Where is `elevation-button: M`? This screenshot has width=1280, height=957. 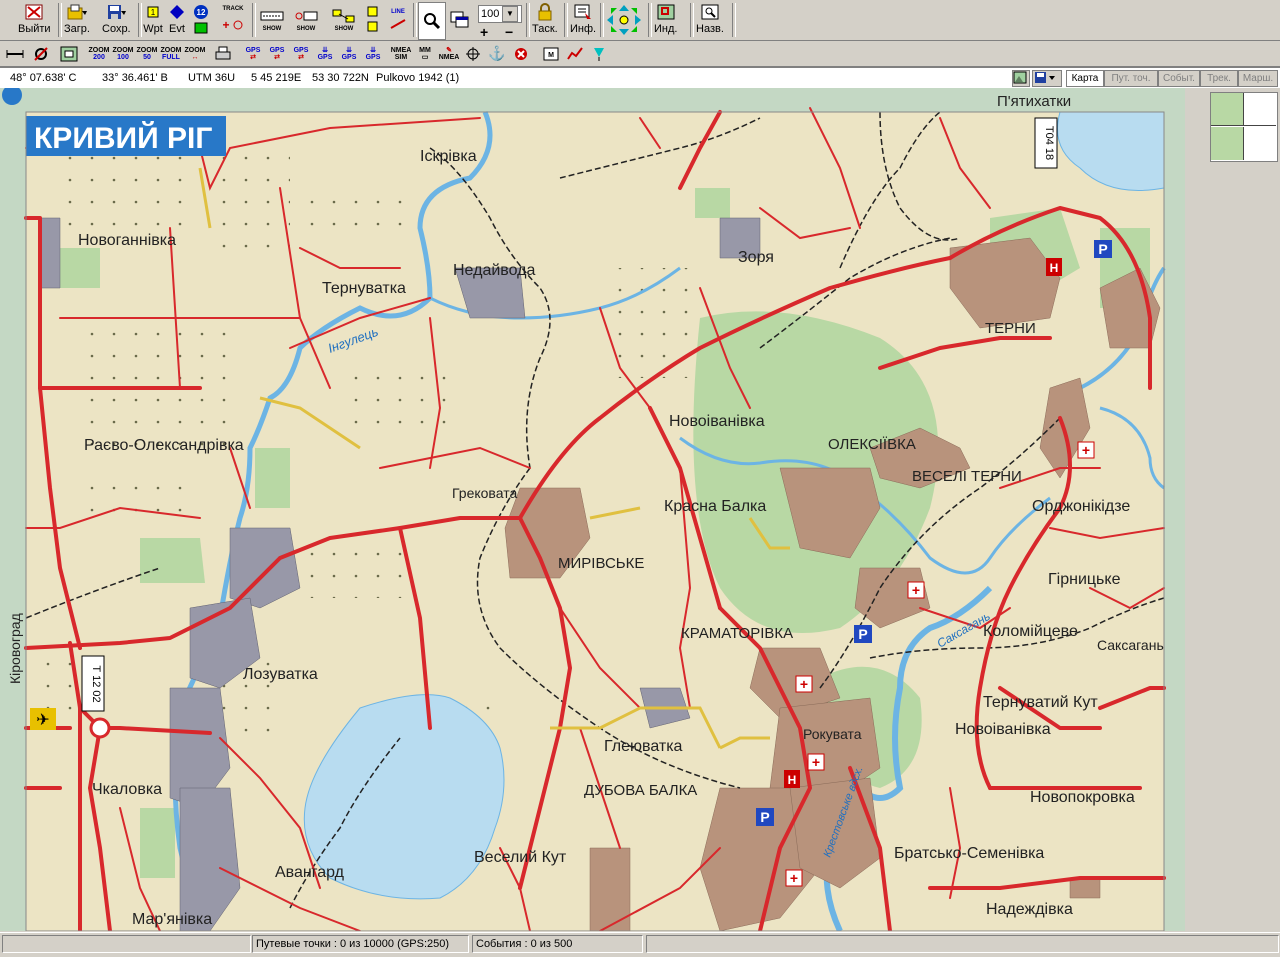 elevation-button: M is located at coordinates (551, 53).